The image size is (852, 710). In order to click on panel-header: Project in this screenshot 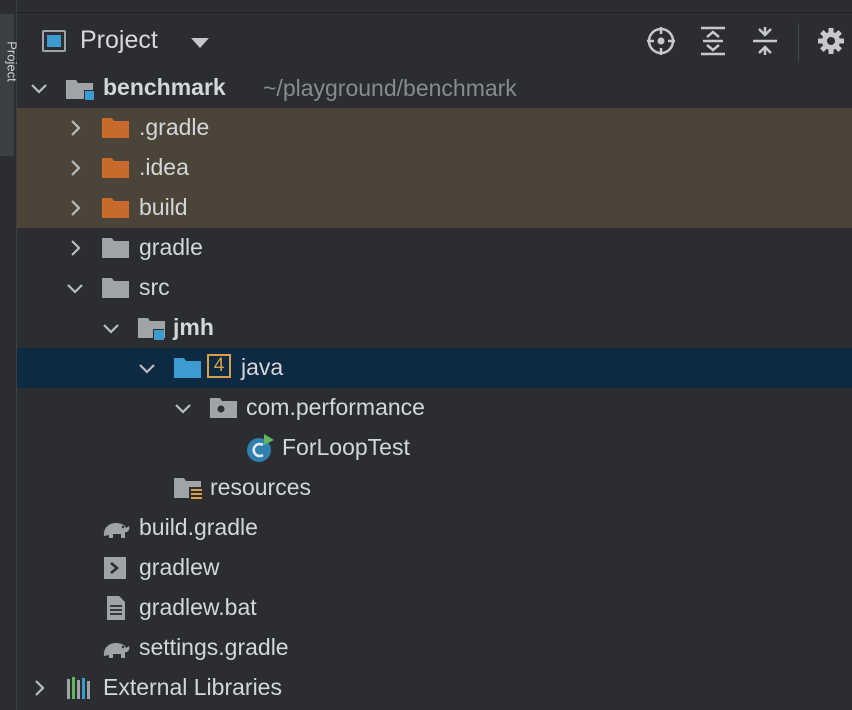, I will do `click(434, 41)`.